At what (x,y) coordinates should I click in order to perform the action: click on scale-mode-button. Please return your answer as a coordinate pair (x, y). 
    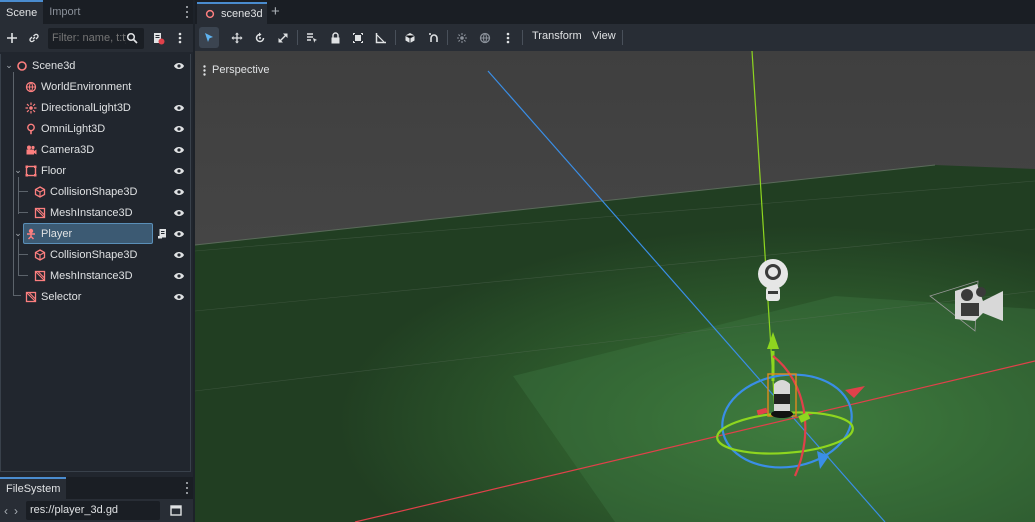
    Looking at the image, I should click on (283, 37).